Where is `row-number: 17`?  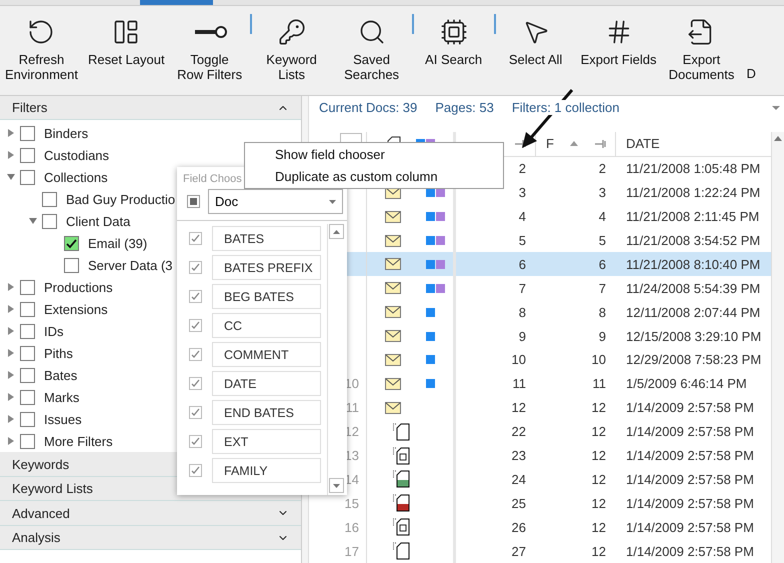
row-number: 17 is located at coordinates (351, 551).